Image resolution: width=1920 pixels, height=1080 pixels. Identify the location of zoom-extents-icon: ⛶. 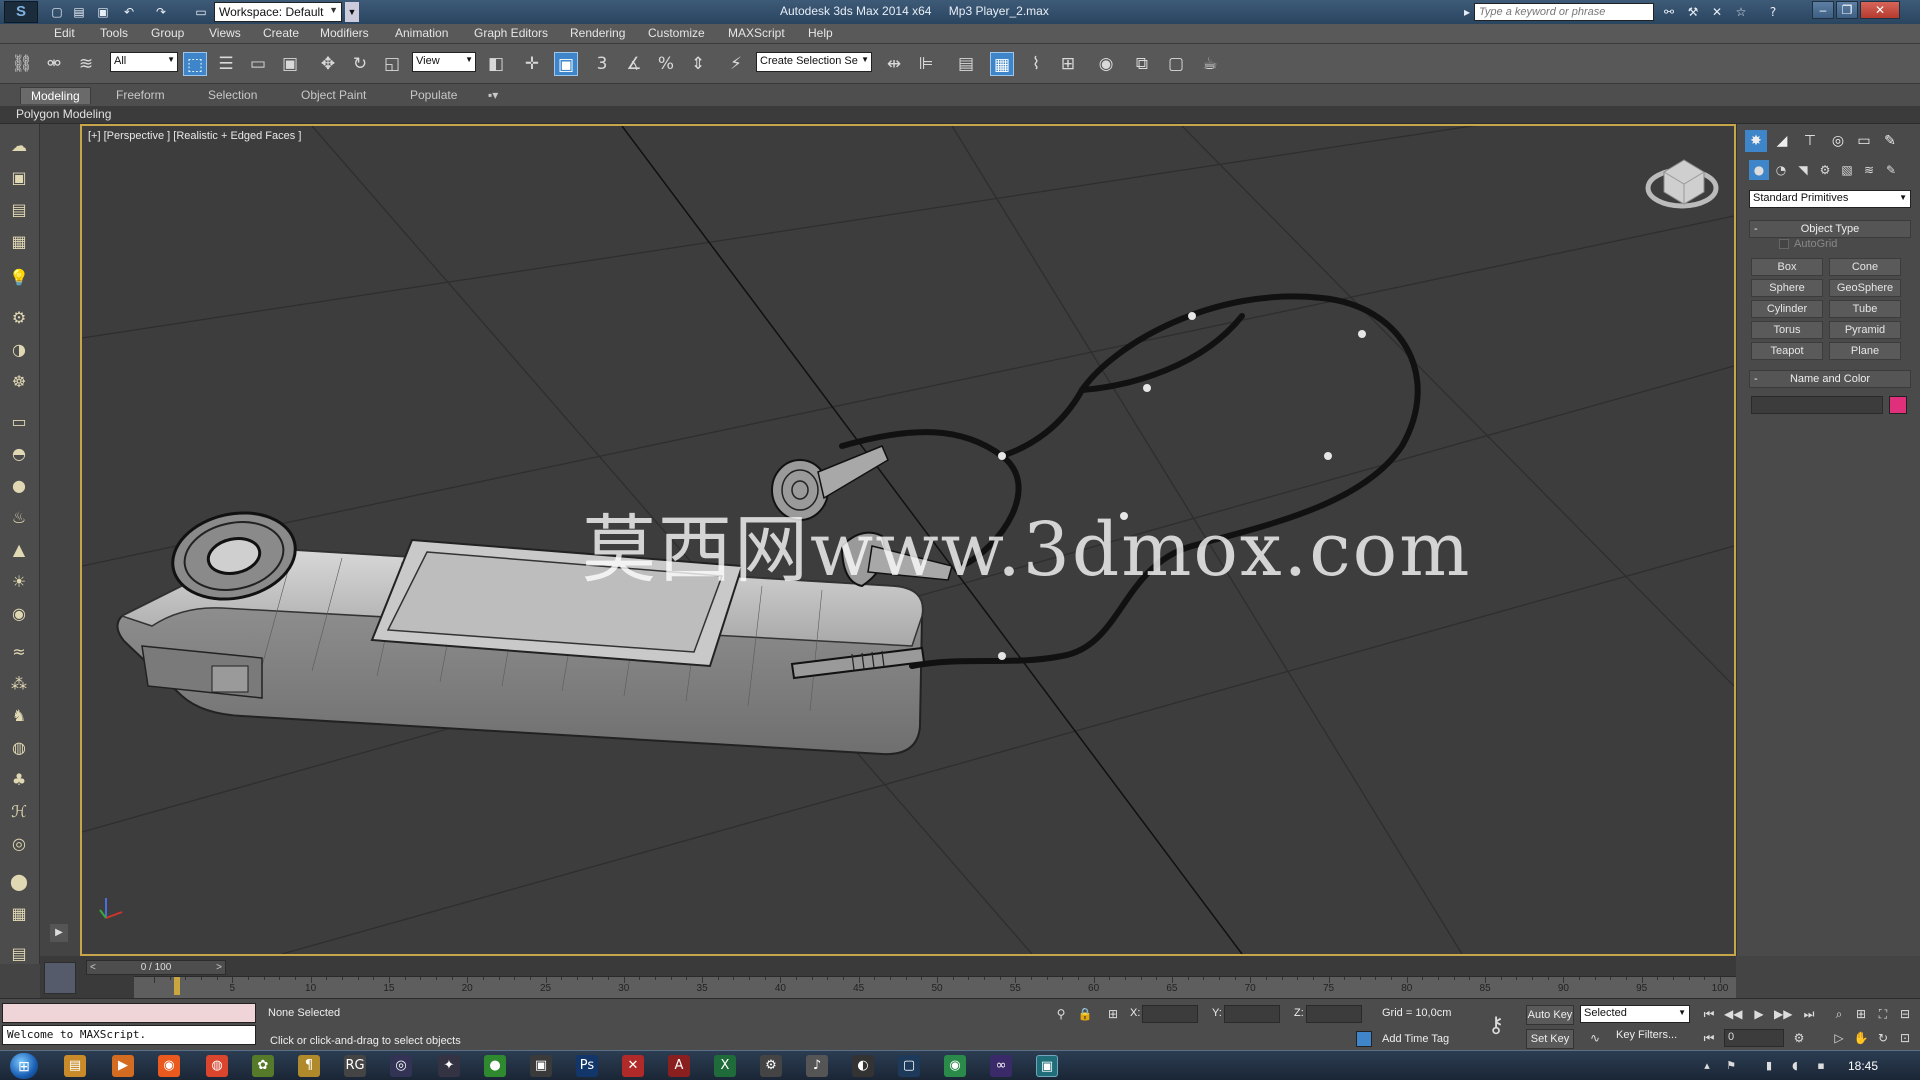
(1883, 1014).